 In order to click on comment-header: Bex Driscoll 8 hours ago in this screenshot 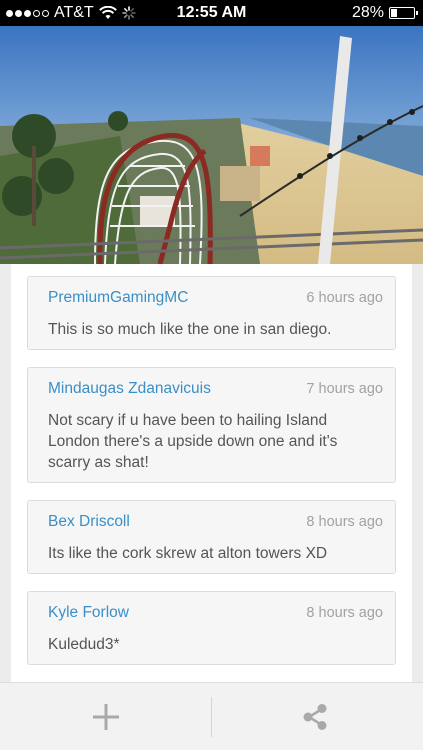, I will do `click(215, 522)`.